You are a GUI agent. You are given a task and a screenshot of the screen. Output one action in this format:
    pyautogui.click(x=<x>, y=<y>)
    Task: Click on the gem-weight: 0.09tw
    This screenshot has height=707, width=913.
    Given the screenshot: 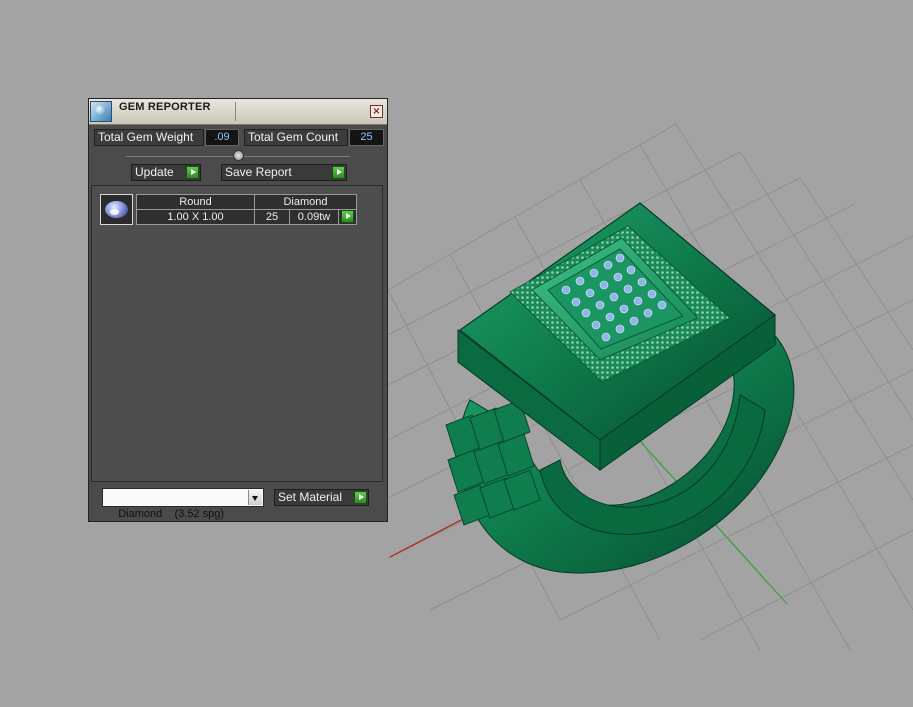 What is the action you would take?
    pyautogui.click(x=314, y=217)
    